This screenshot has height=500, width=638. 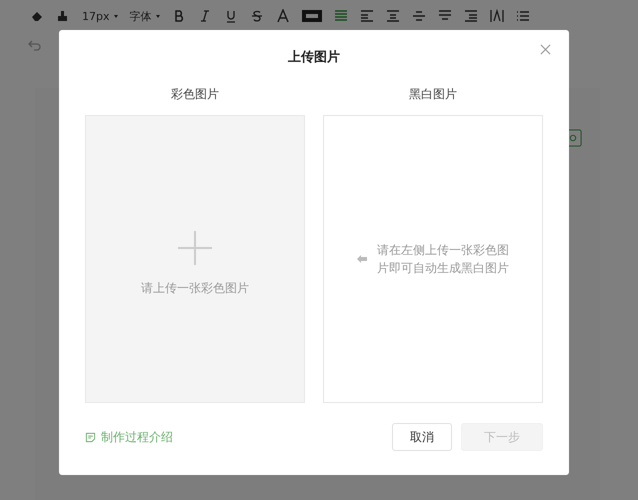 I want to click on document-icon, so click(x=90, y=437).